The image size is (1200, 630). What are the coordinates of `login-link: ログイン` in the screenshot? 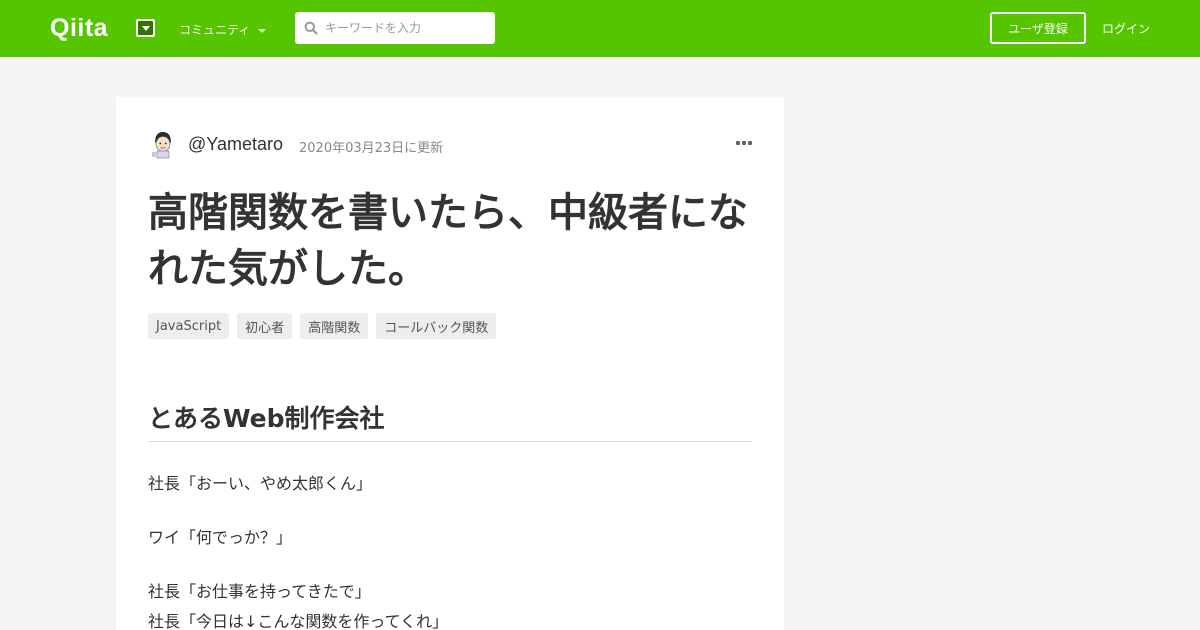 It's located at (1126, 28).